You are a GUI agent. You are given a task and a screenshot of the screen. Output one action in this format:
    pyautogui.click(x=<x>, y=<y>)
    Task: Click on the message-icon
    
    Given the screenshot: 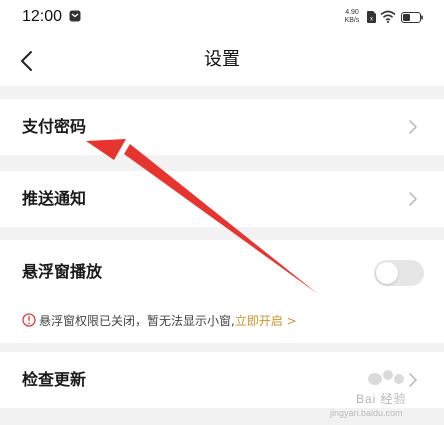 What is the action you would take?
    pyautogui.click(x=75, y=16)
    